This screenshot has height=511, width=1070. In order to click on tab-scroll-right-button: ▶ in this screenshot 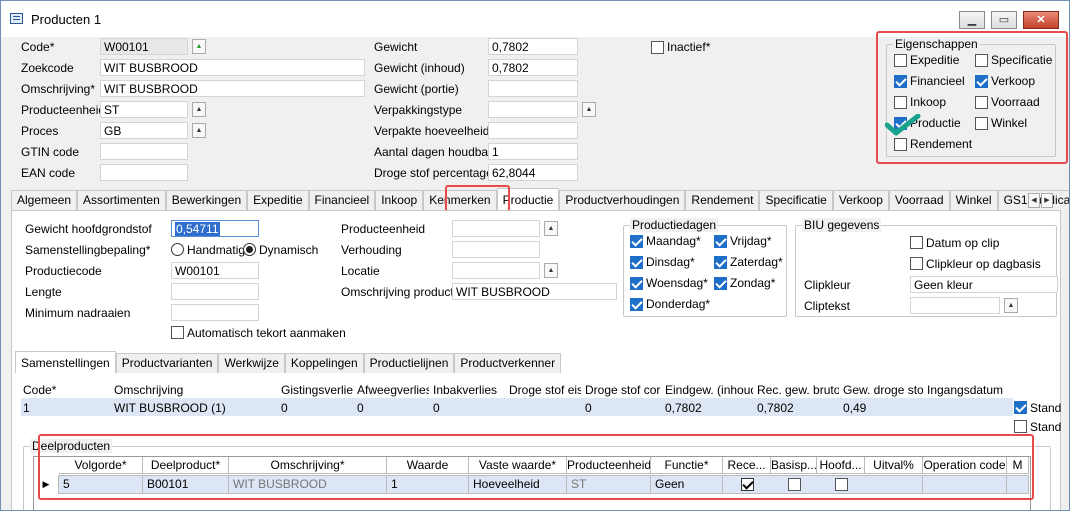, I will do `click(1047, 200)`.